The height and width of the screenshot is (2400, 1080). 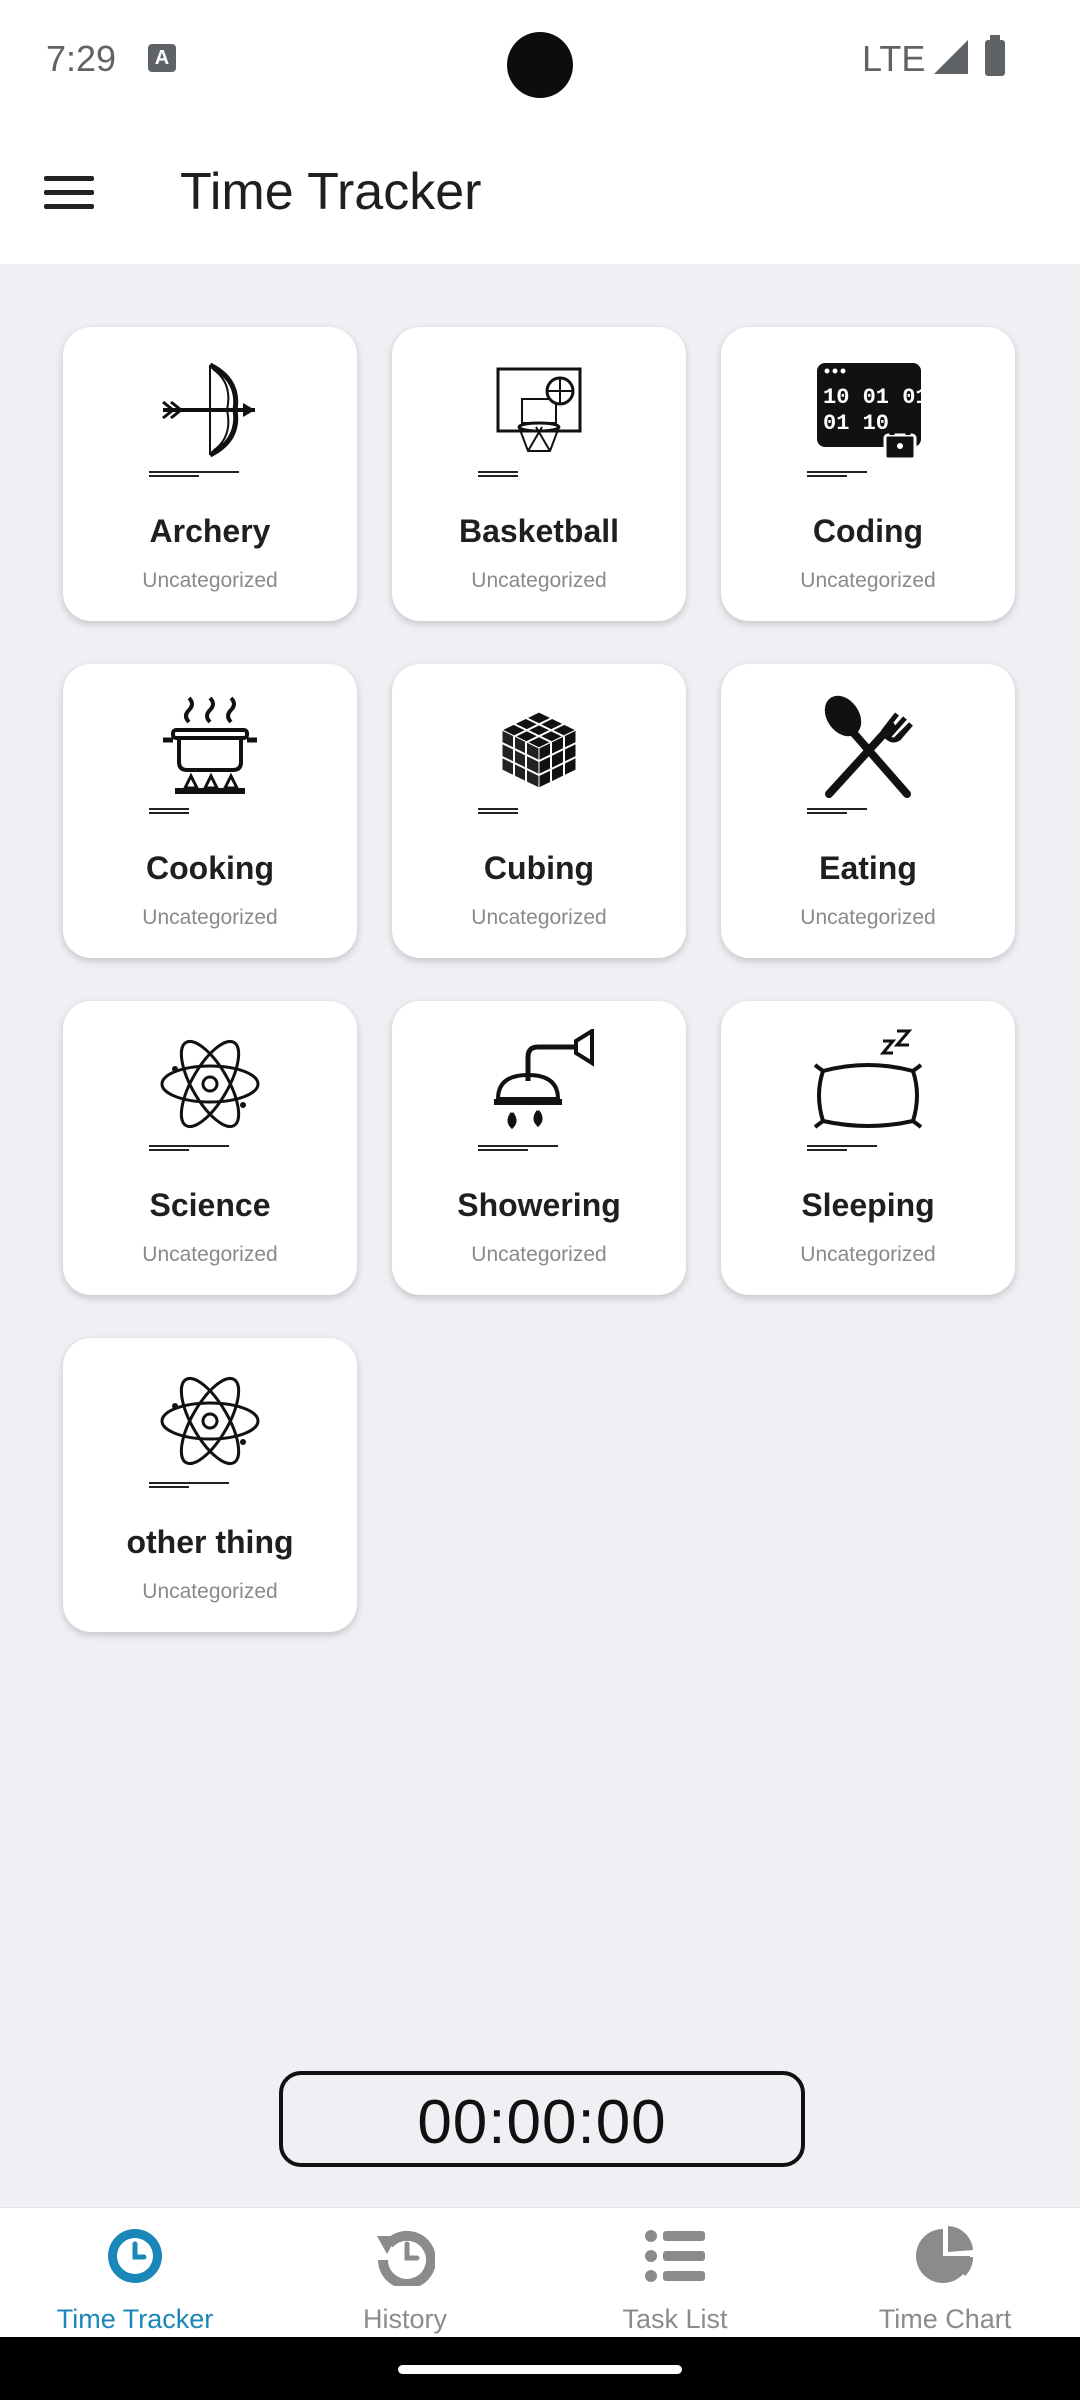 I want to click on pie-chart-icon, so click(x=945, y=2254).